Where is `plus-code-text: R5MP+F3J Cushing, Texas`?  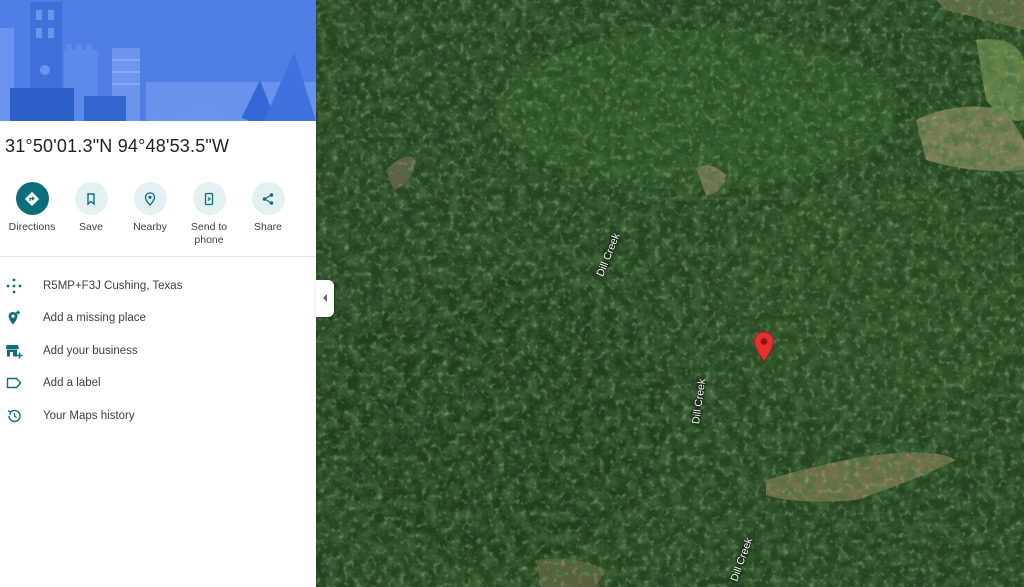 plus-code-text: R5MP+F3J Cushing, Texas is located at coordinates (113, 286).